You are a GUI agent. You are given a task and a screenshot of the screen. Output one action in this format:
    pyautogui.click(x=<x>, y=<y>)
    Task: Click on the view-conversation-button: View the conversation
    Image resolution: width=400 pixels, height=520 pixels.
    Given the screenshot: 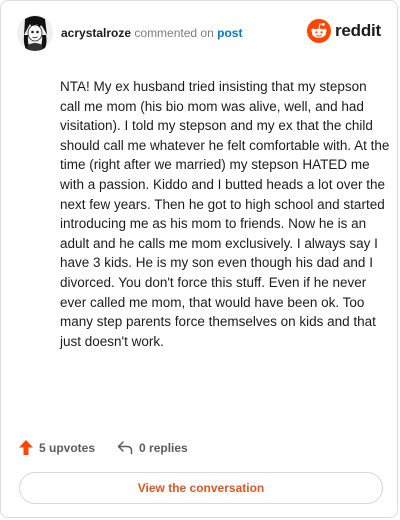 What is the action you would take?
    pyautogui.click(x=201, y=488)
    